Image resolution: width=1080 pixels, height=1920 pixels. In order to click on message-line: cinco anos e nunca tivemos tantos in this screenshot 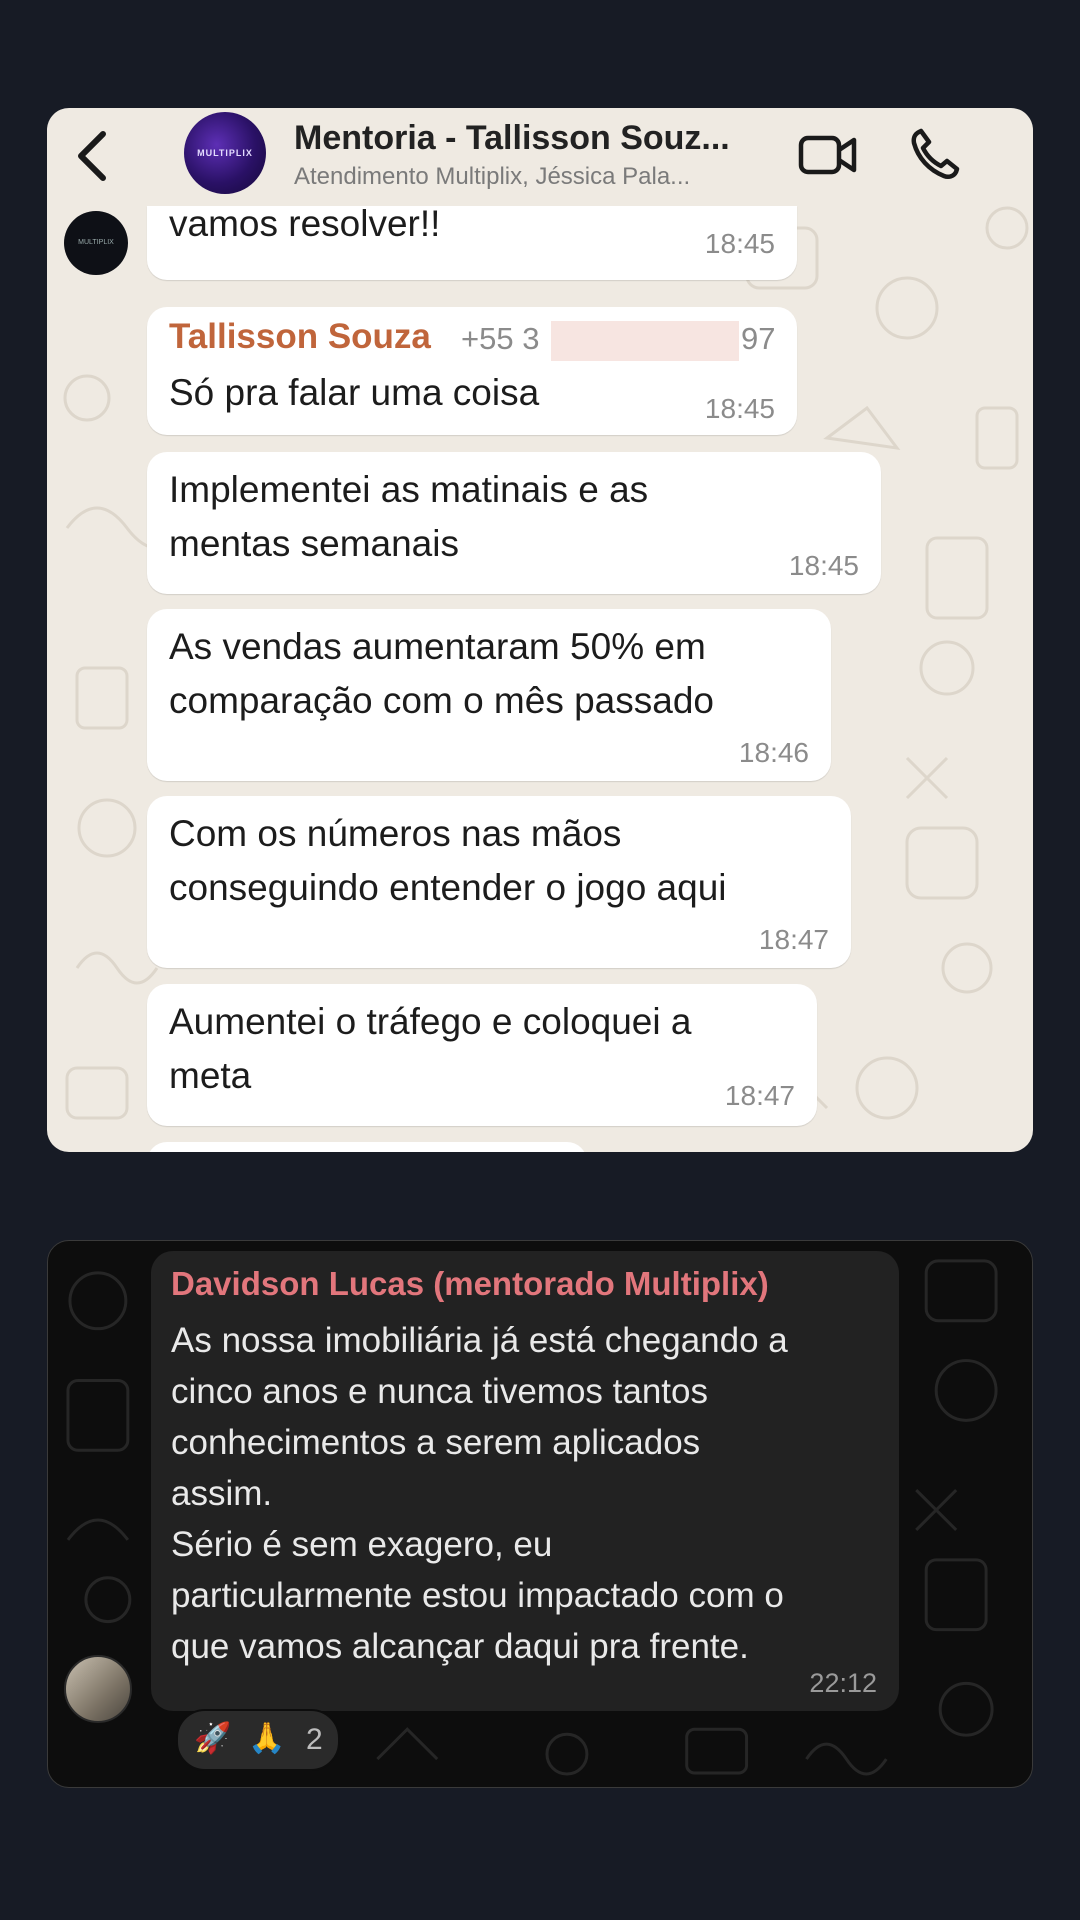, I will do `click(439, 1391)`.